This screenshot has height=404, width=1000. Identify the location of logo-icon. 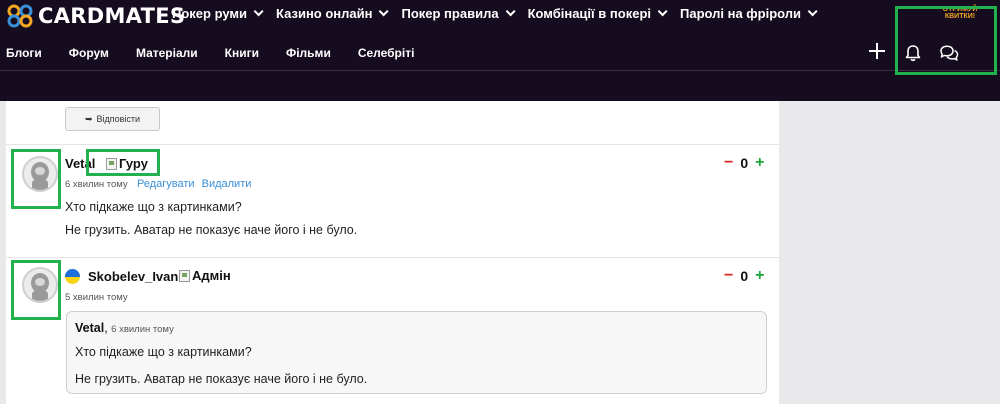
(20, 16).